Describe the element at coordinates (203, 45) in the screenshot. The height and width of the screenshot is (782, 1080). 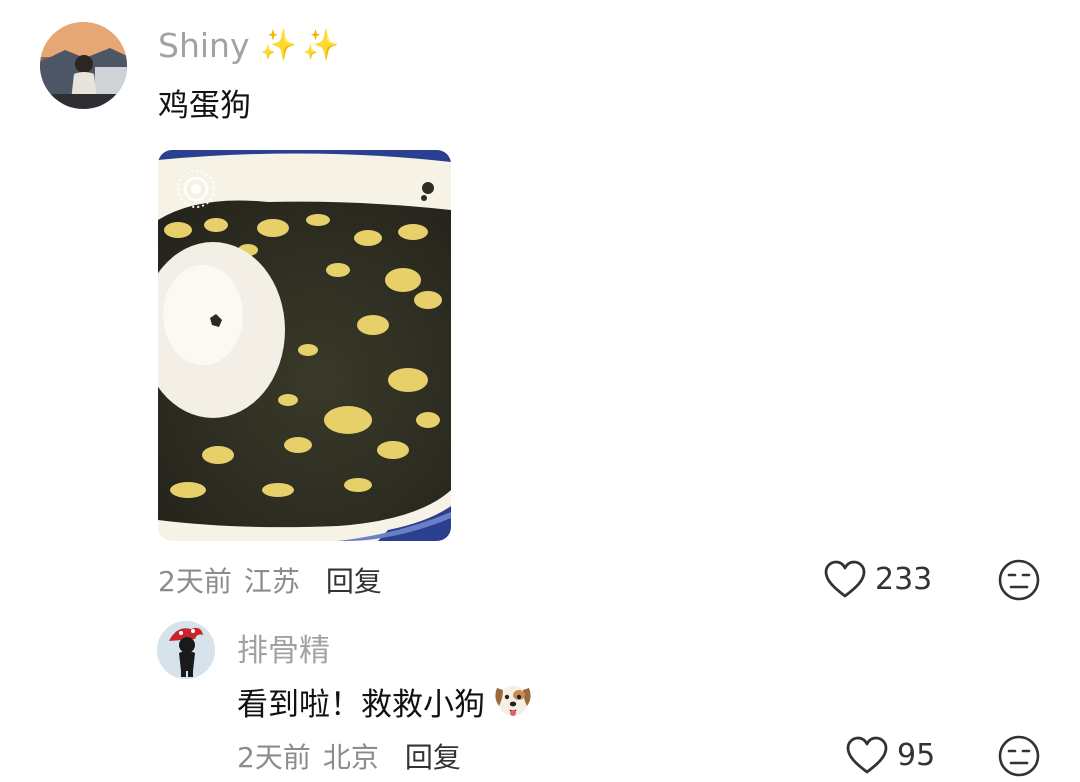
I see `commenter-username: Shiny` at that location.